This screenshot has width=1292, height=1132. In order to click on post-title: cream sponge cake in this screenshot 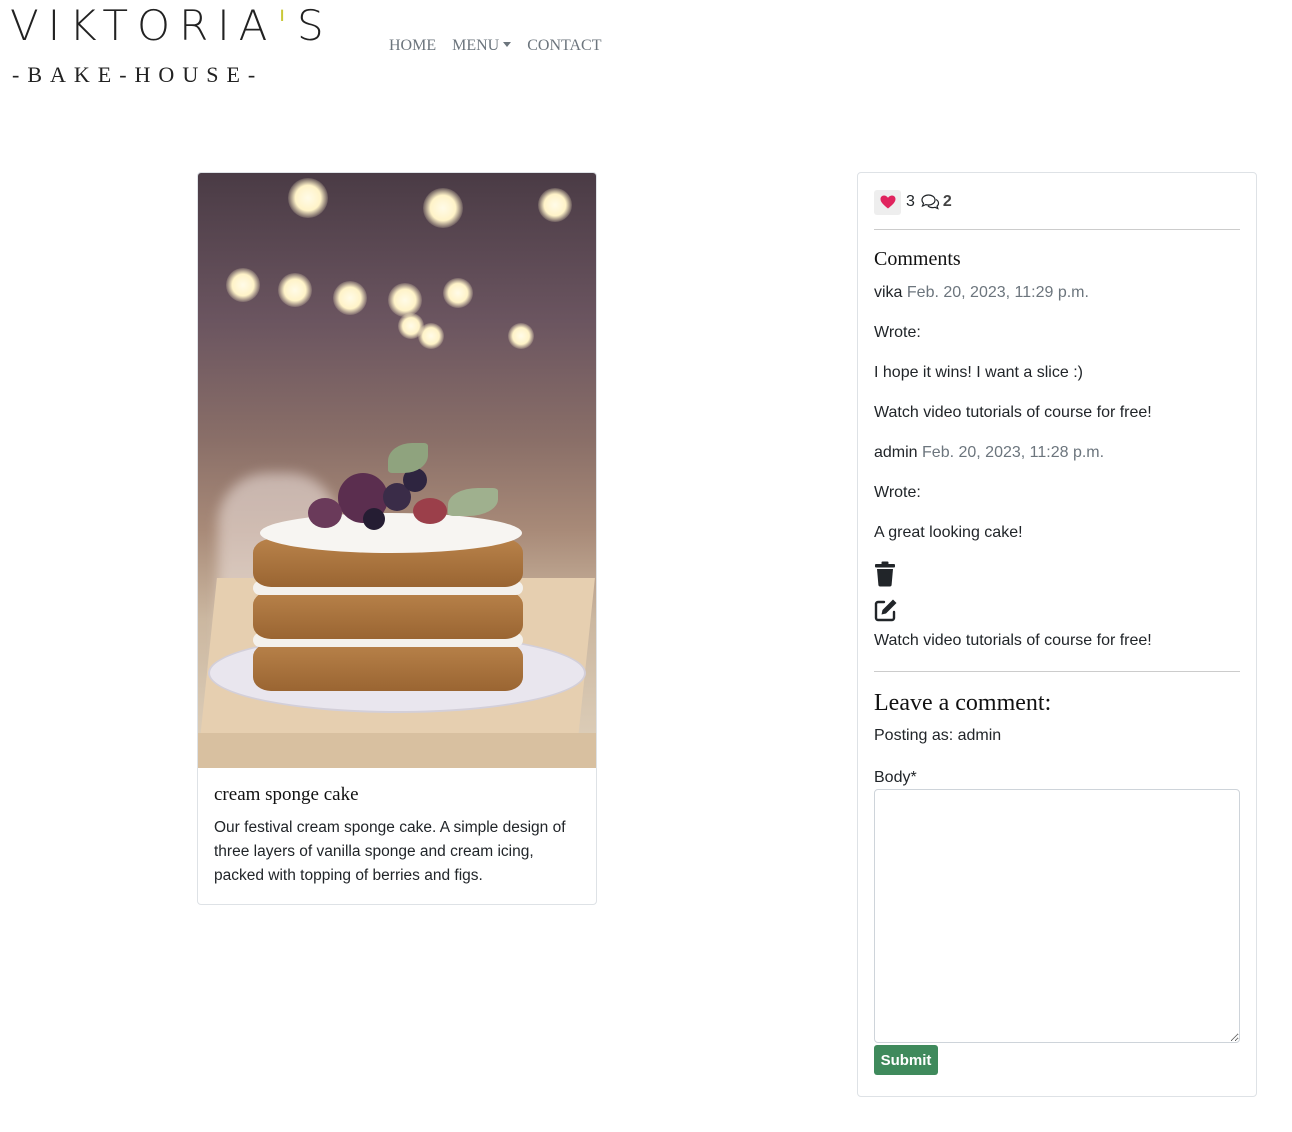, I will do `click(286, 794)`.